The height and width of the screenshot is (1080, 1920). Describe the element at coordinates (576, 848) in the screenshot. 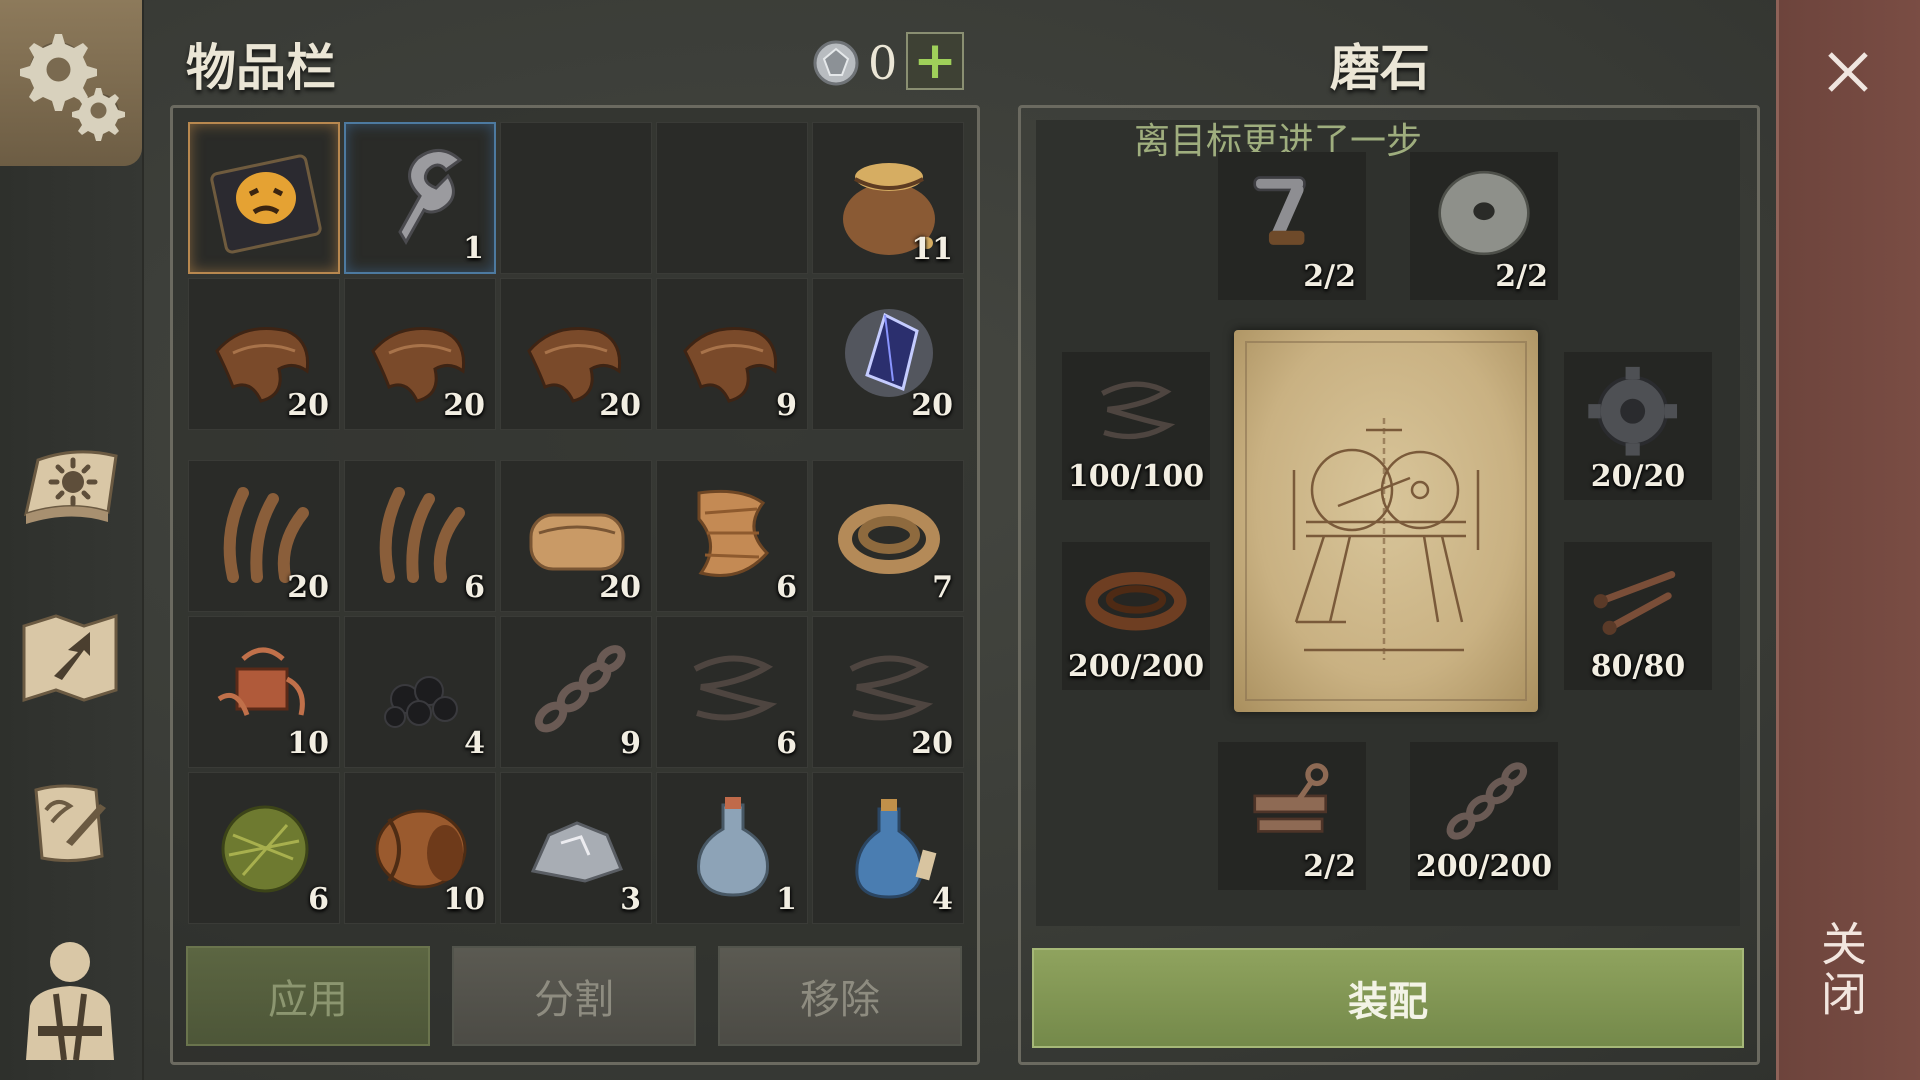

I see `inventory-slot: 3` at that location.